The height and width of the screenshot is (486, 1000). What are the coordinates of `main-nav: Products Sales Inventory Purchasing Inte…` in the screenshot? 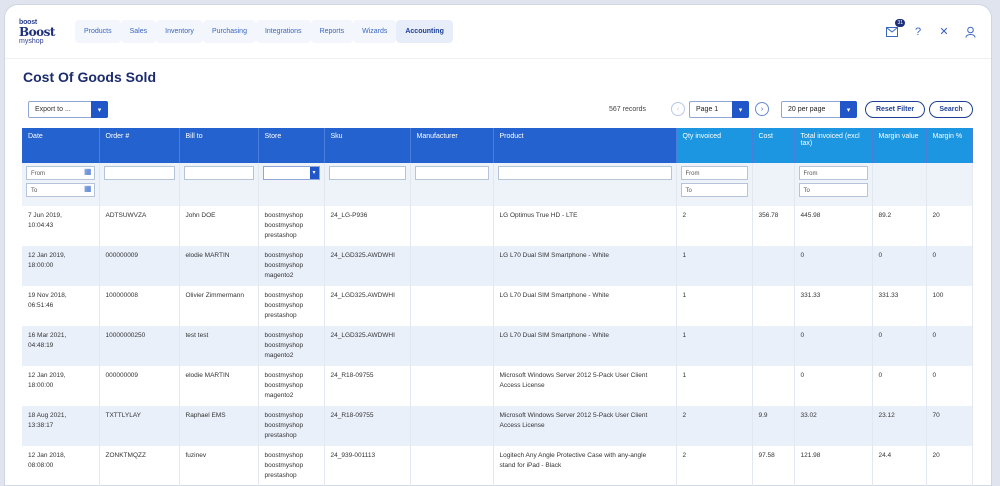 It's located at (264, 31).